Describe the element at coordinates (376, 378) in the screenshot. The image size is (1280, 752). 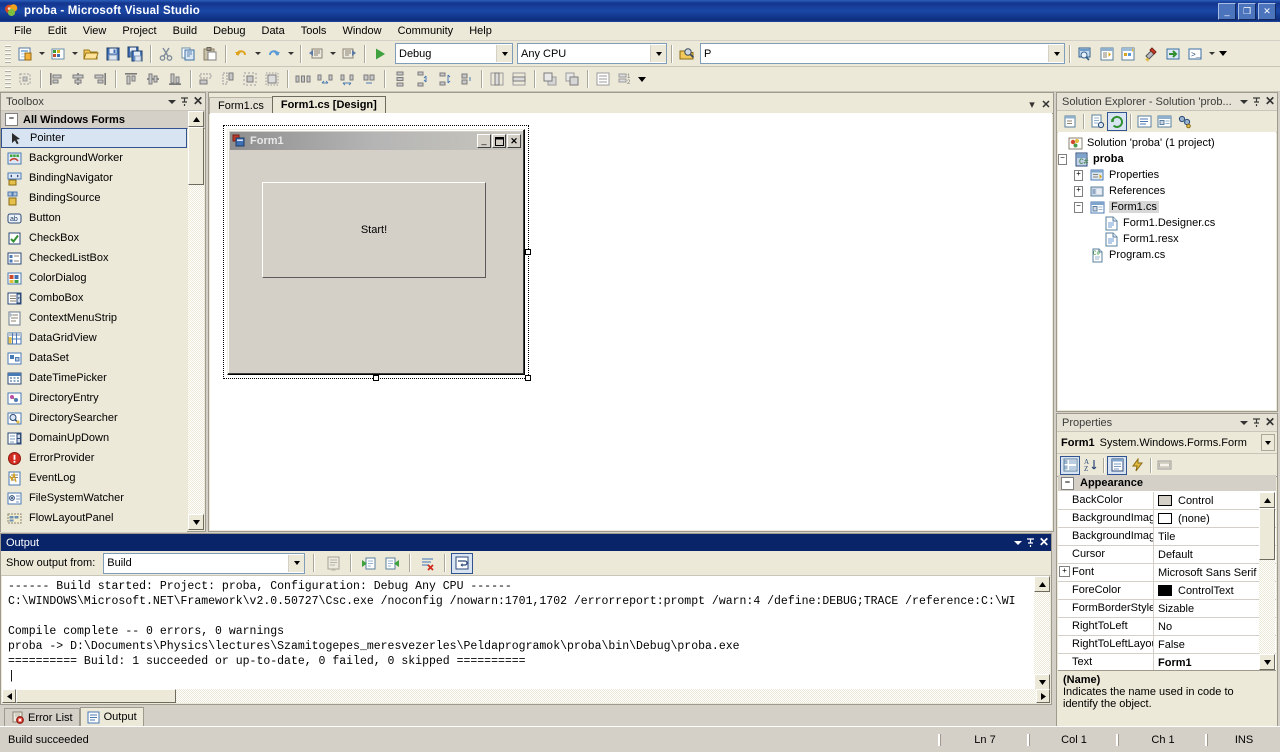
I see `resize-handle-bottom` at that location.